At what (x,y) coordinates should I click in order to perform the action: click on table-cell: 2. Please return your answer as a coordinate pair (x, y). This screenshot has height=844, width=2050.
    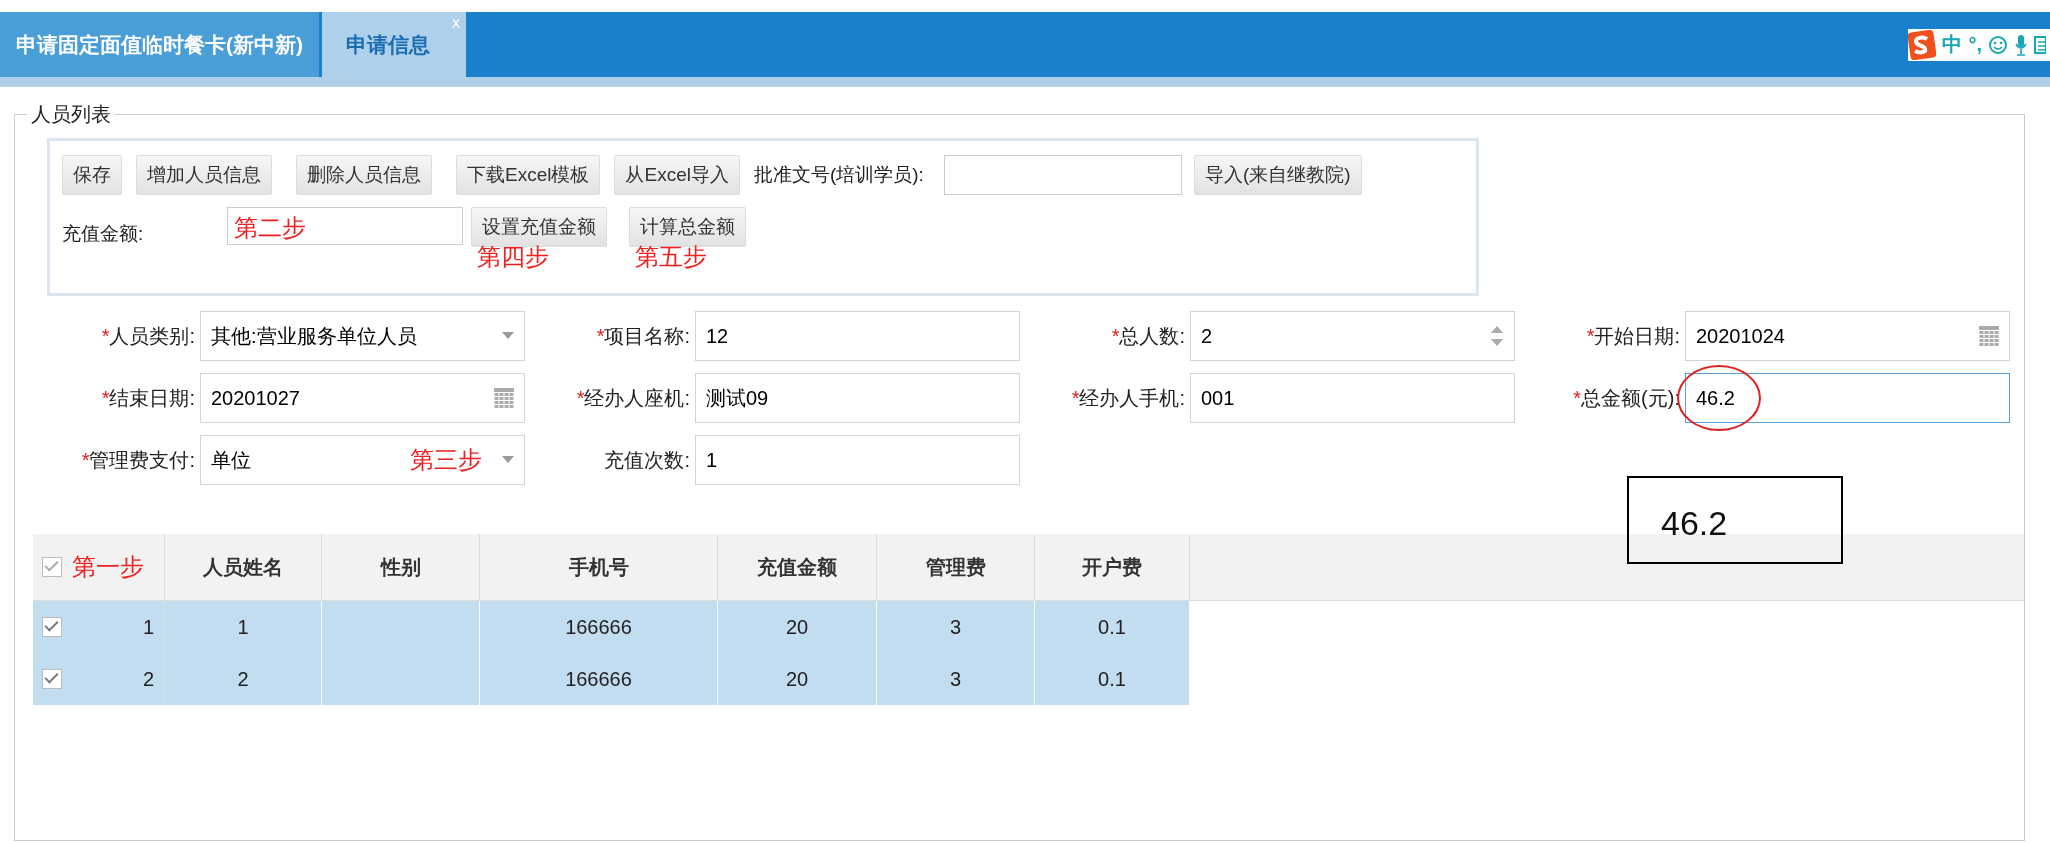
    Looking at the image, I should click on (243, 679).